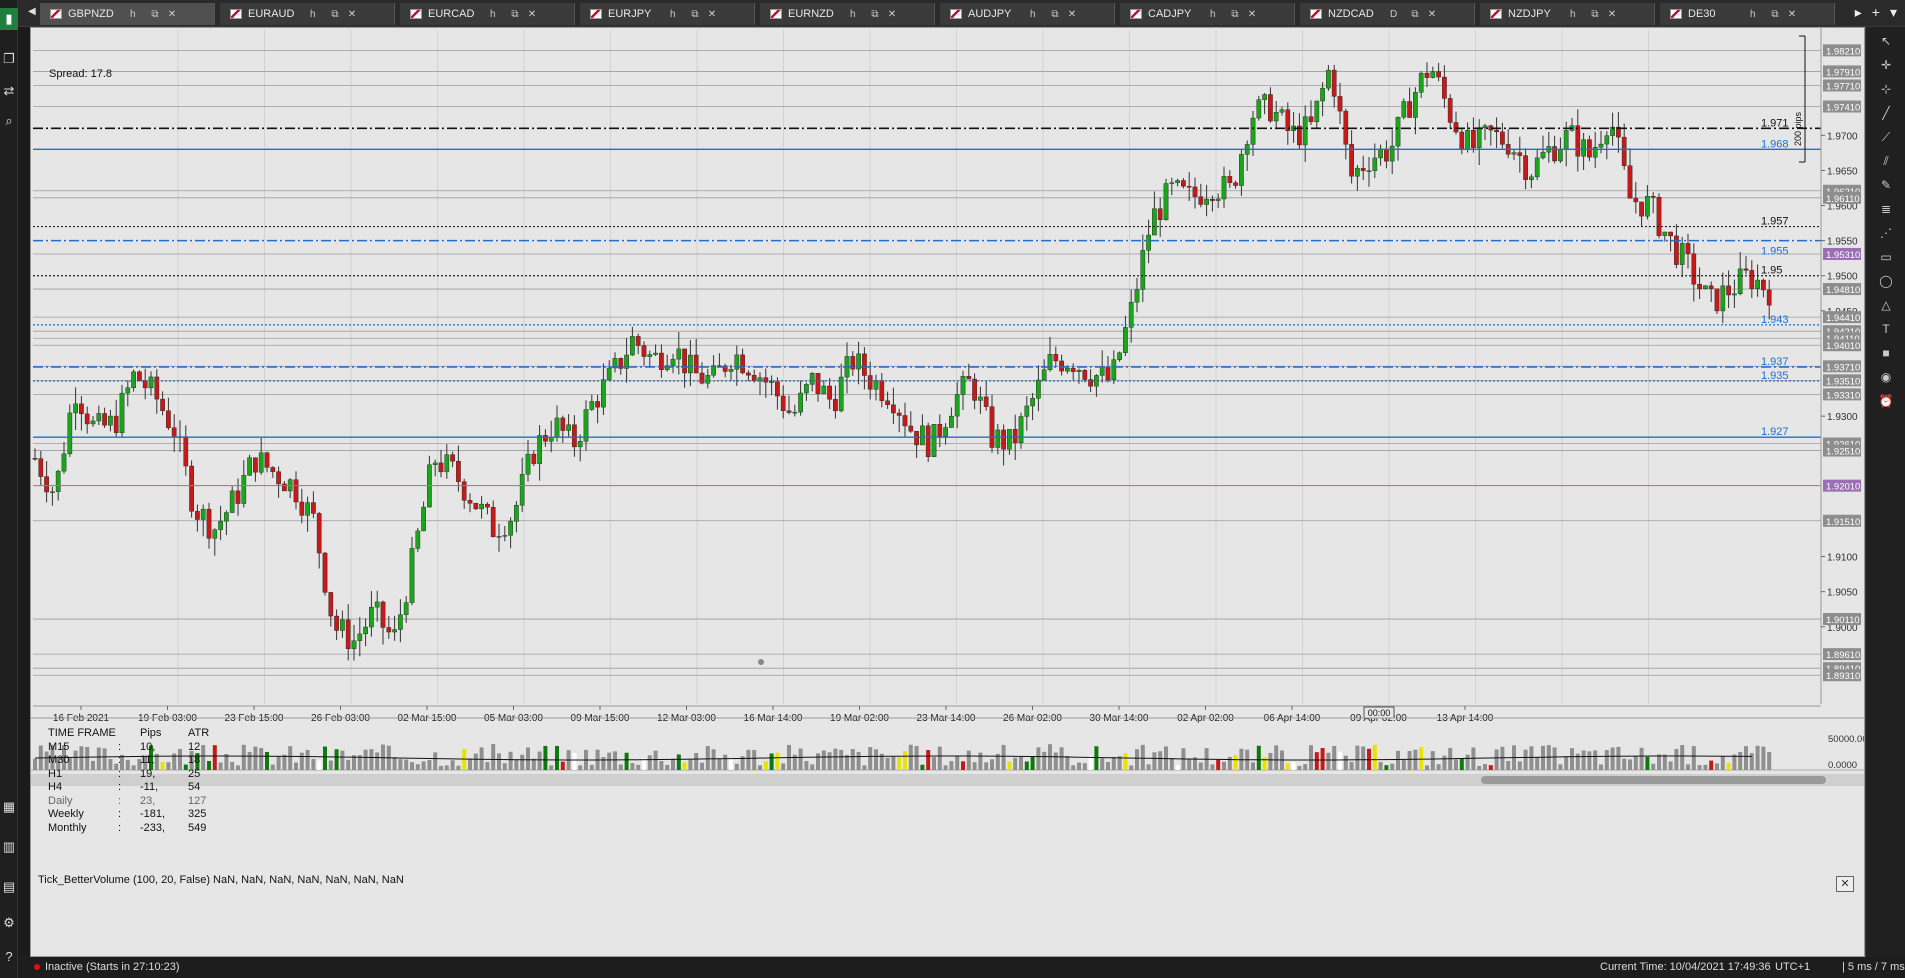 This screenshot has height=978, width=1905. Describe the element at coordinates (1886, 89) in the screenshot. I see `horizontal-line-icon: ⊹` at that location.